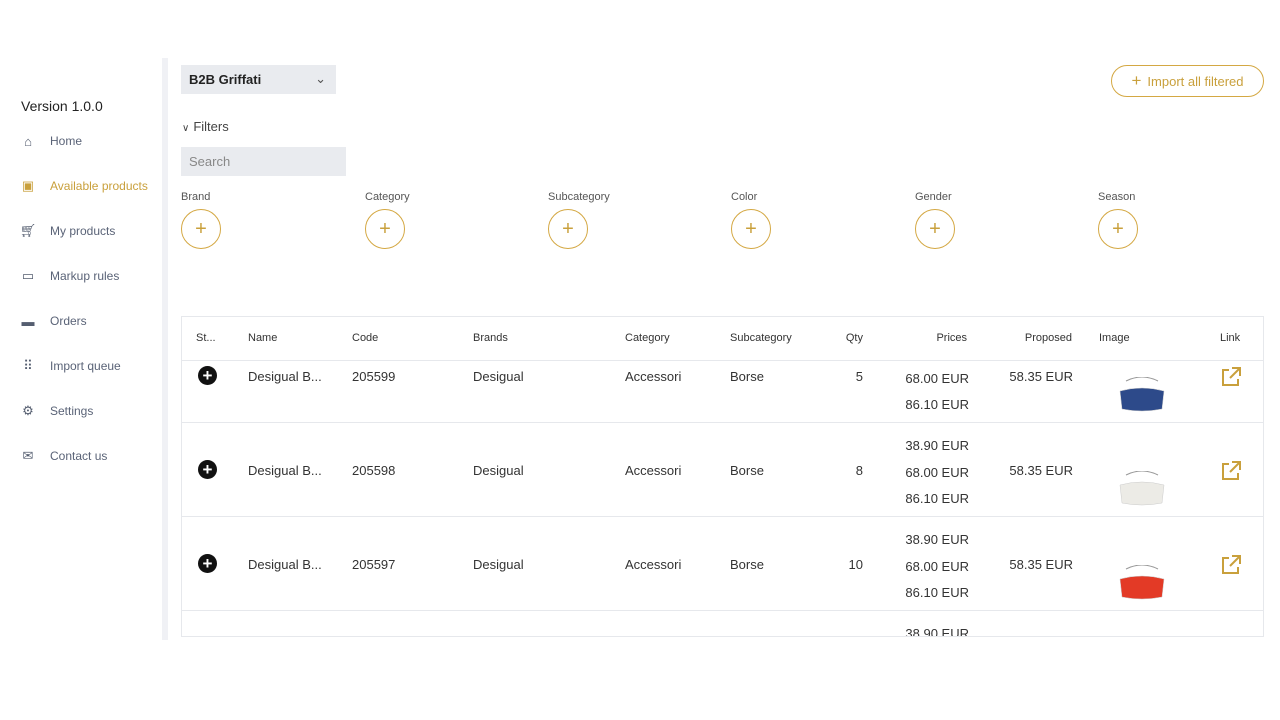 Image resolution: width=1280 pixels, height=720 pixels. What do you see at coordinates (859, 376) in the screenshot?
I see `product-qty: 5` at bounding box center [859, 376].